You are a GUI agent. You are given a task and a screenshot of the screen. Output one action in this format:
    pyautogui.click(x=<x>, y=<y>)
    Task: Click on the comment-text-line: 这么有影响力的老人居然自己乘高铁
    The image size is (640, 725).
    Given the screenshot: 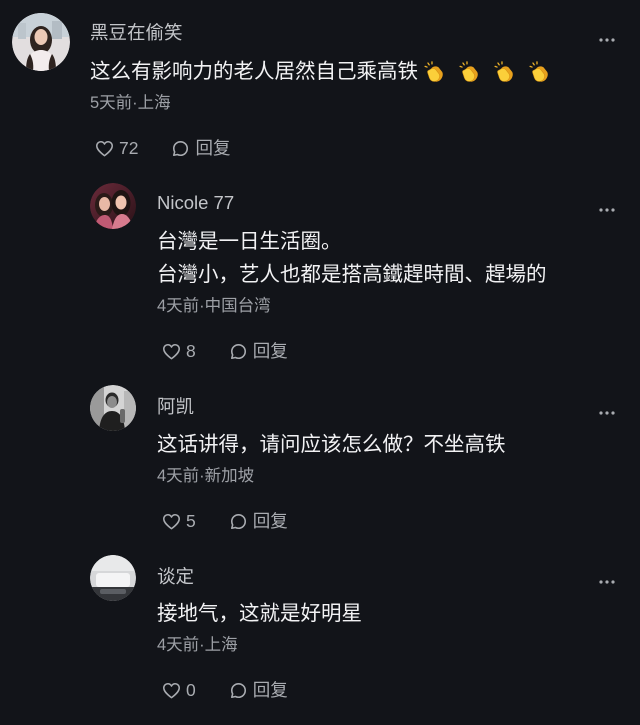 What is the action you would take?
    pyautogui.click(x=254, y=71)
    